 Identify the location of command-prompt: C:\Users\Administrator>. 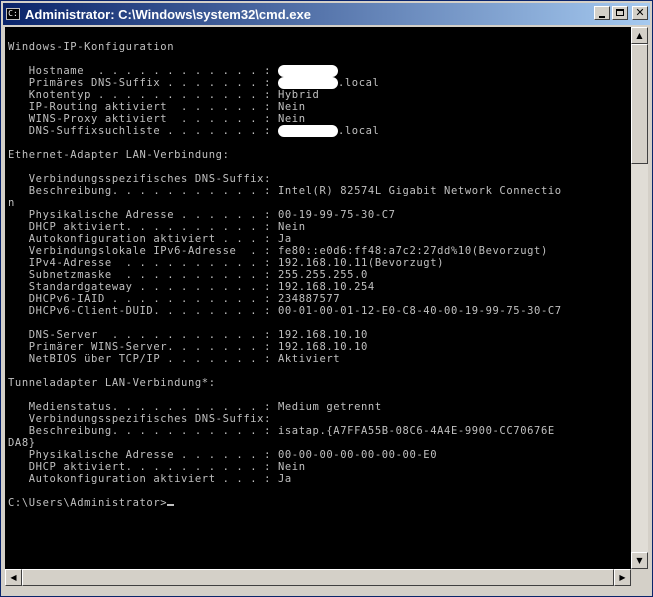
(88, 503).